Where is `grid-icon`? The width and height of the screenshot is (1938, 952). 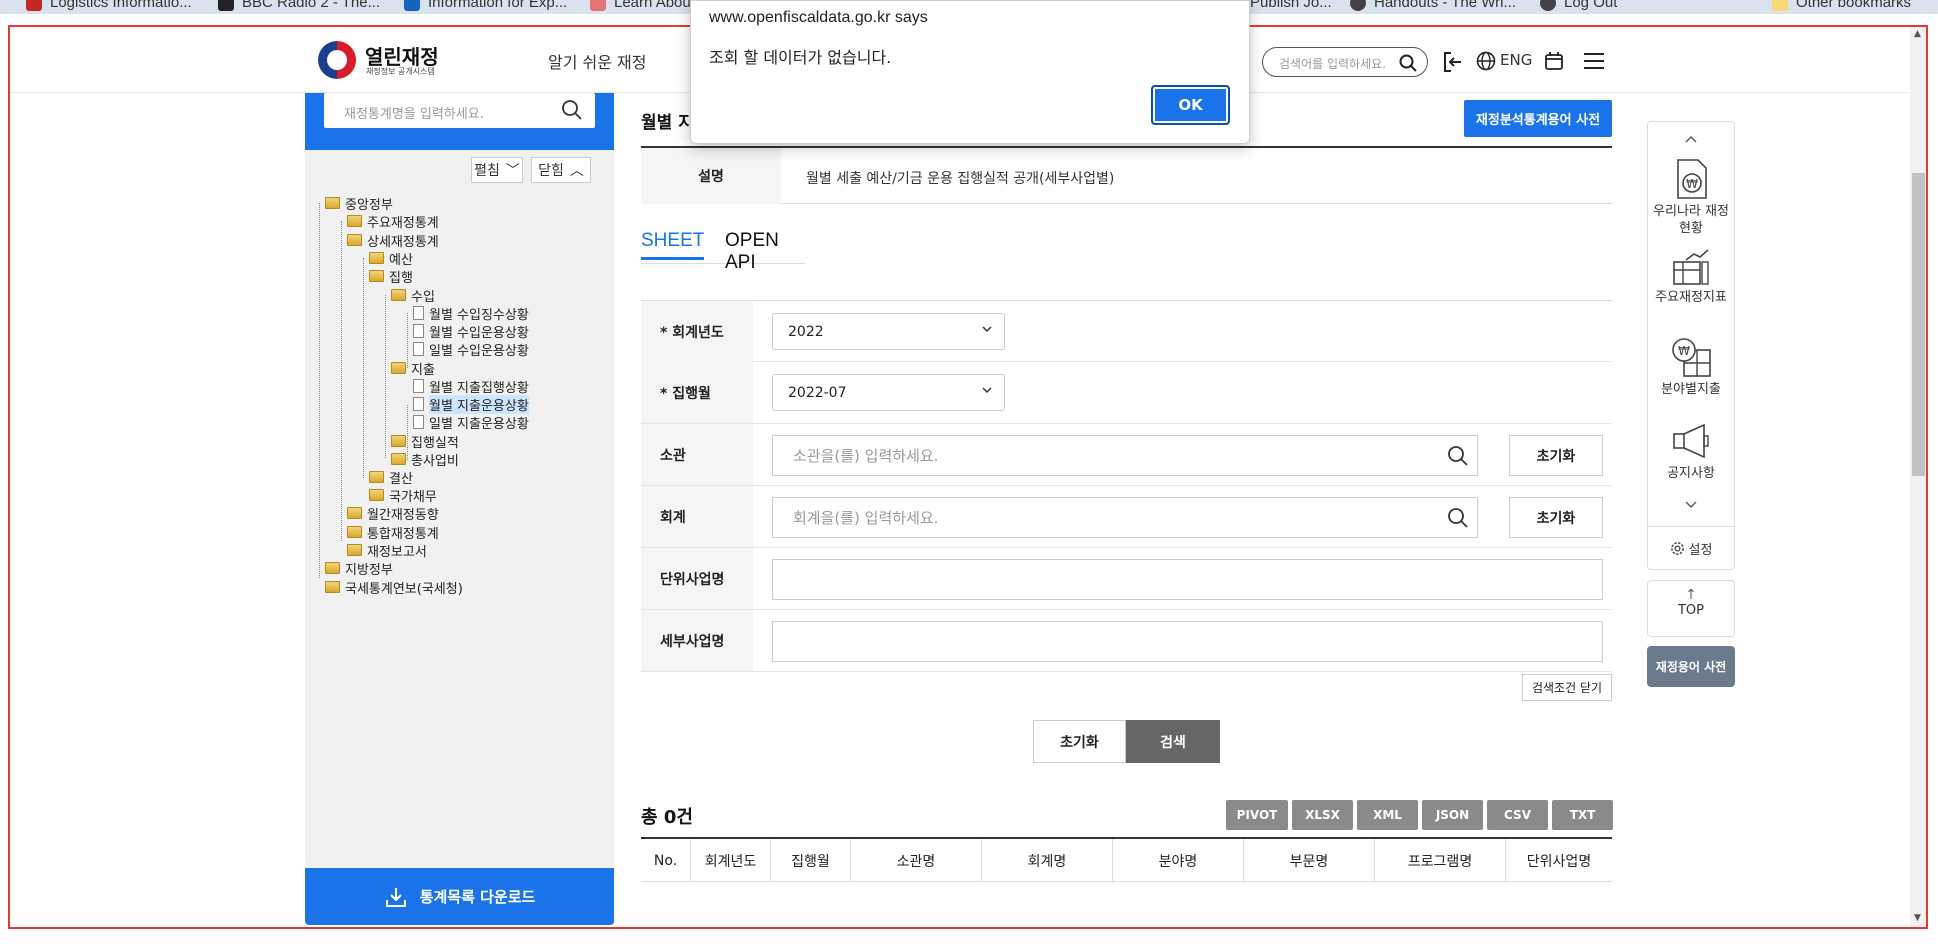
grid-icon is located at coordinates (226, 5).